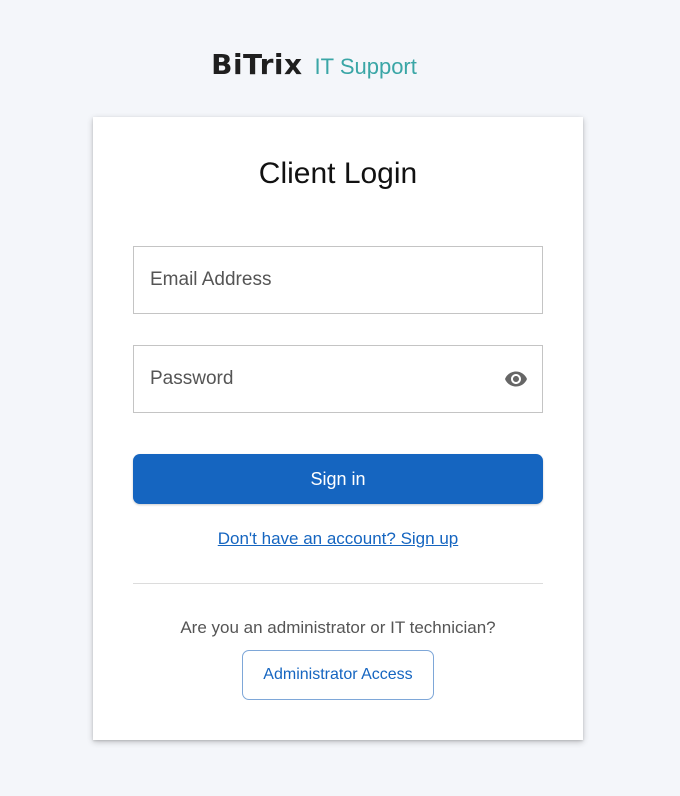 The image size is (680, 796). What do you see at coordinates (338, 675) in the screenshot?
I see `administrator-access-button: Administrator Access` at bounding box center [338, 675].